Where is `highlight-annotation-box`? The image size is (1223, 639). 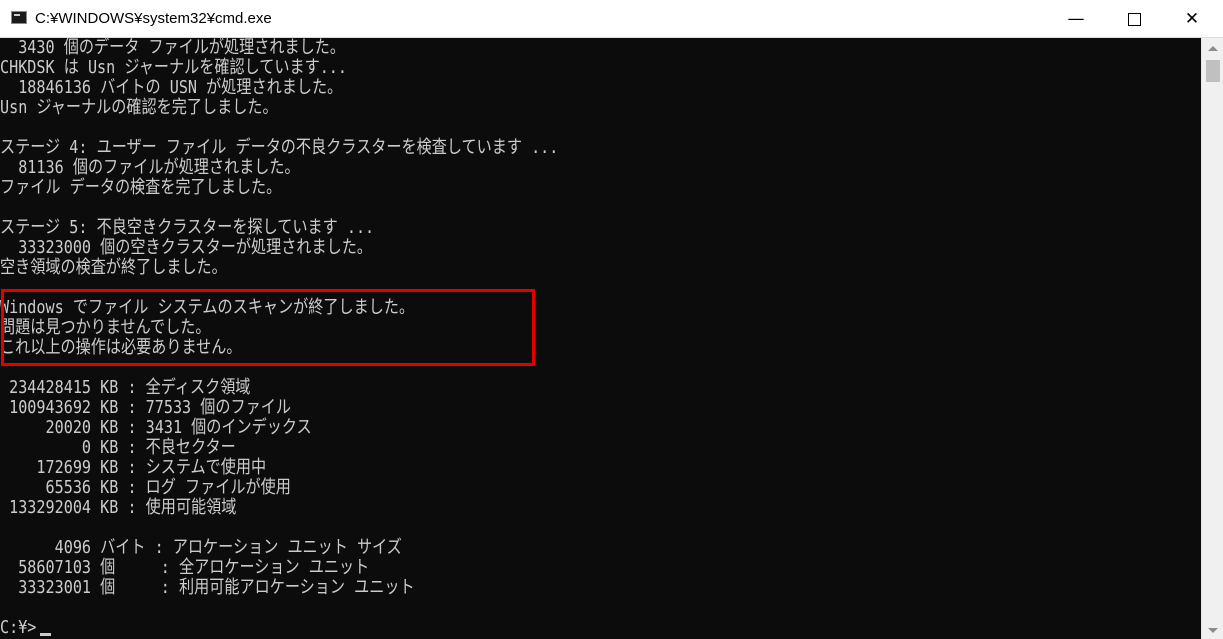
highlight-annotation-box is located at coordinates (268, 327).